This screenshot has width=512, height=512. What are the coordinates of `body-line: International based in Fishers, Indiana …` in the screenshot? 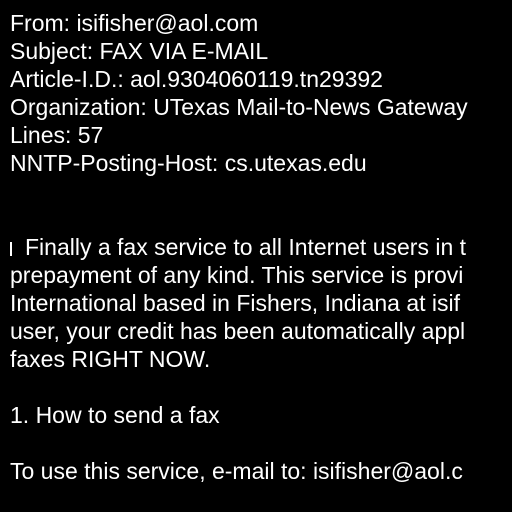 It's located at (235, 303).